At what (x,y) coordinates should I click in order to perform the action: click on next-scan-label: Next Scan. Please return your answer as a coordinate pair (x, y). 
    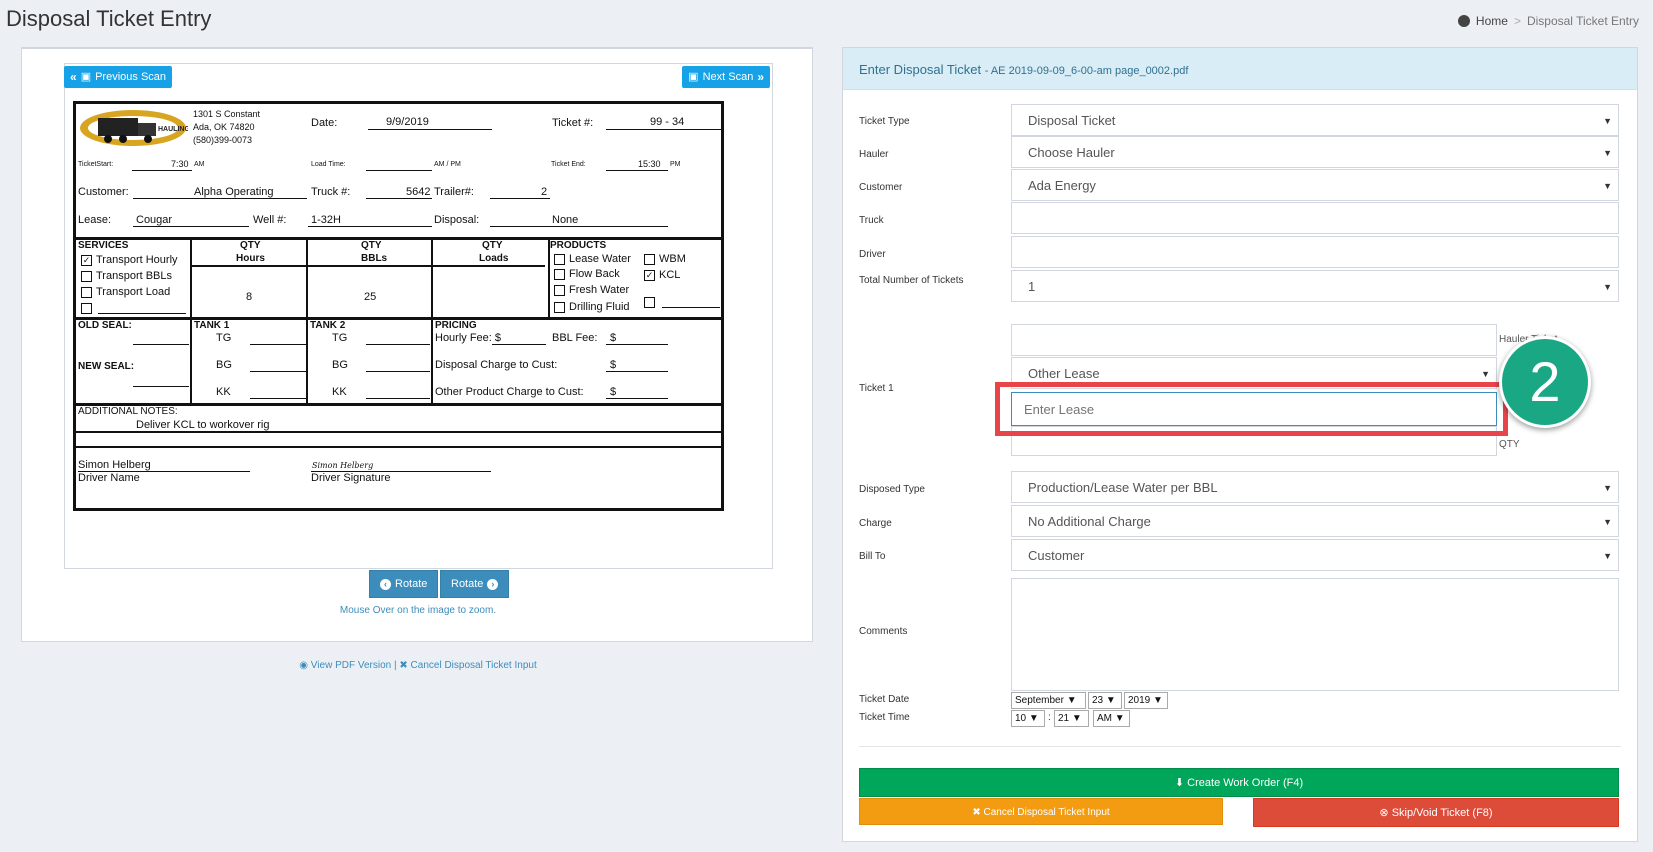
    Looking at the image, I should click on (728, 77).